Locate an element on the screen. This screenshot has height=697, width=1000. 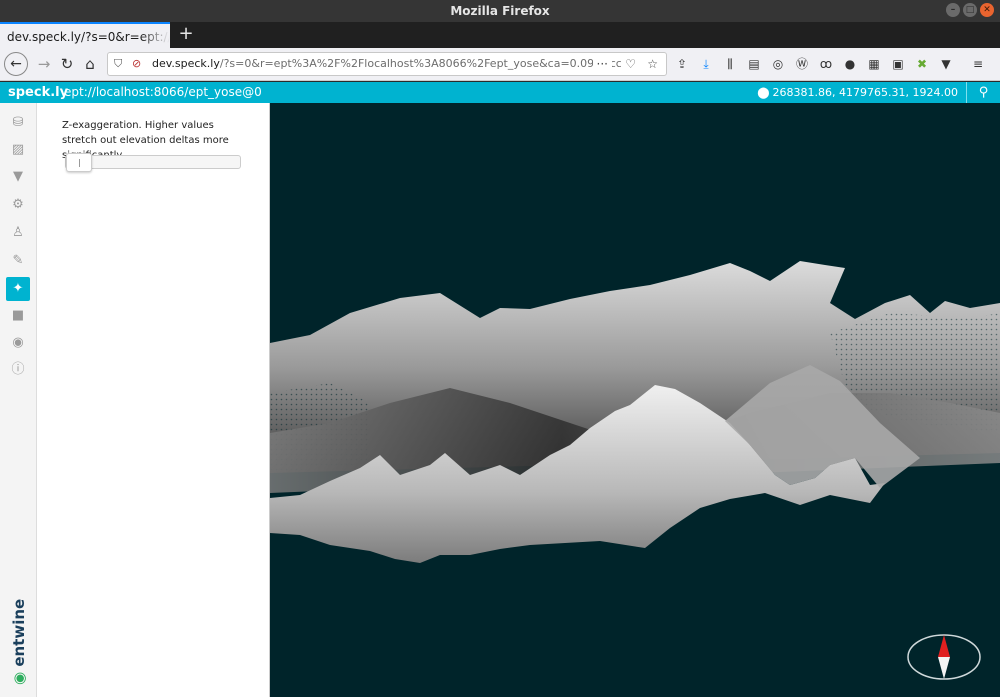
extension-icon: ◎ is located at coordinates (778, 64).